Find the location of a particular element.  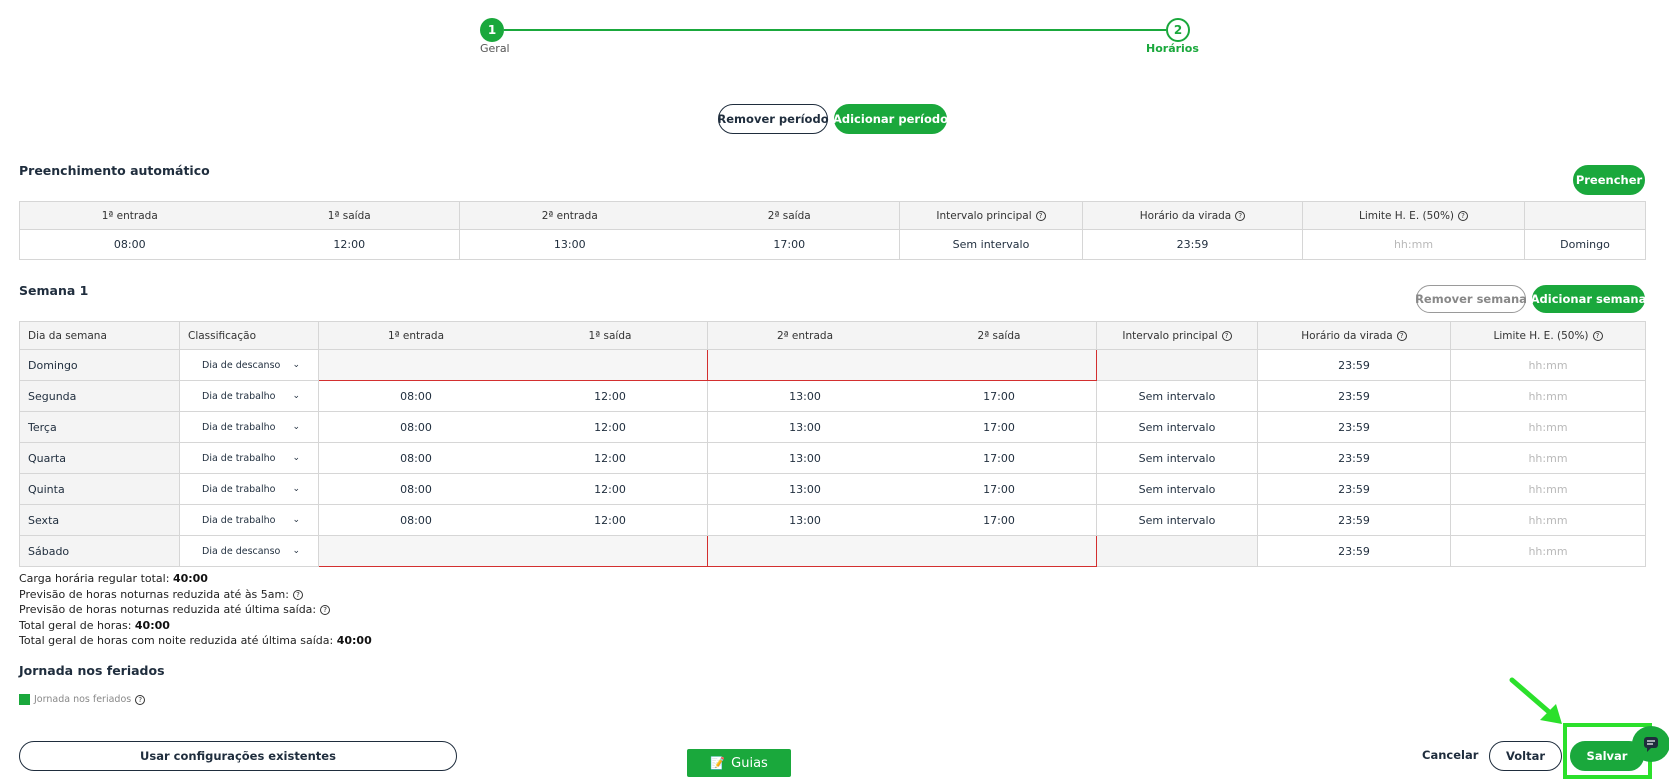

entrada2-value: 13:00 is located at coordinates (805, 396).